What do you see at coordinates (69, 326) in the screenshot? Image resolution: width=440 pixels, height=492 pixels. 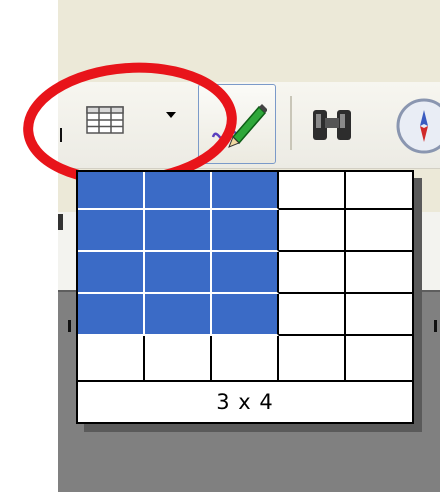 I see `ruler-tick-left` at bounding box center [69, 326].